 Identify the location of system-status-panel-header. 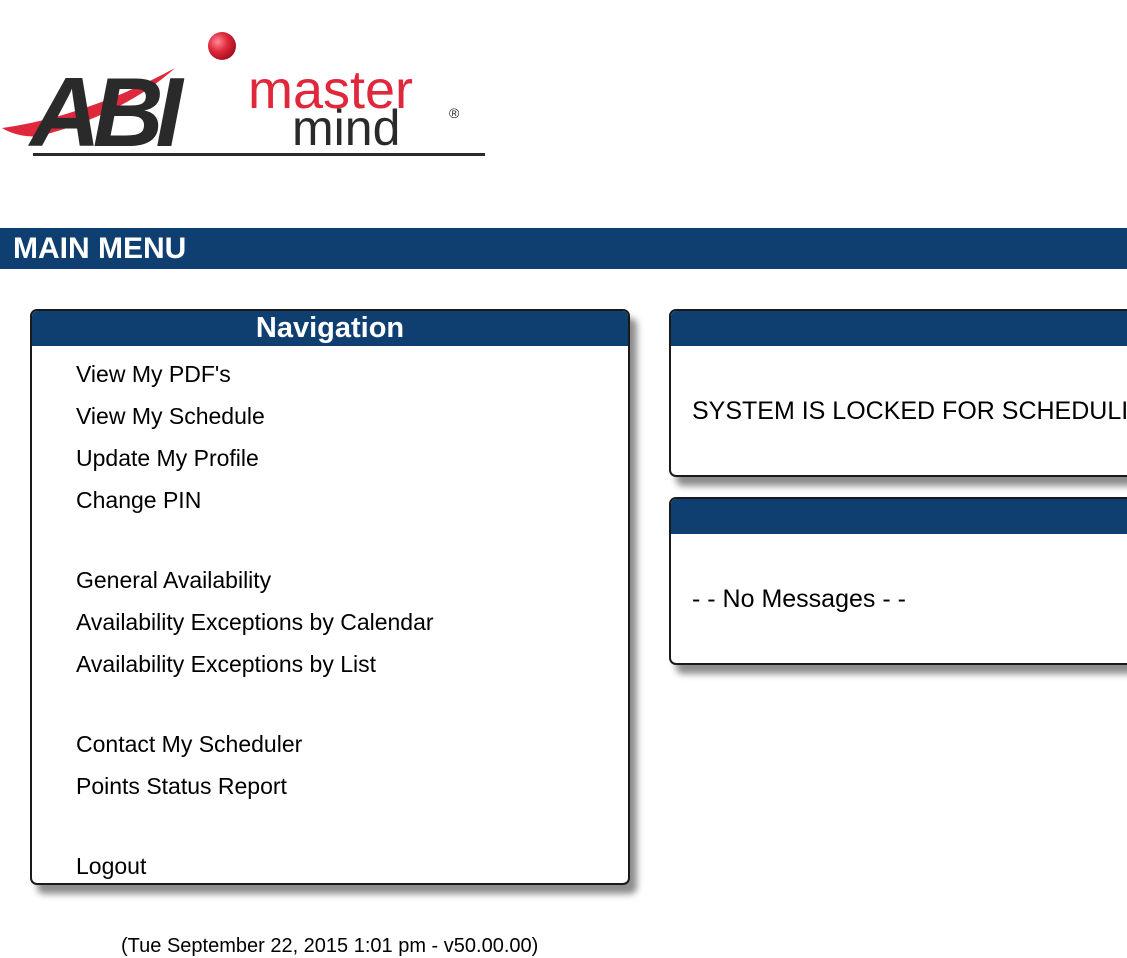
(899, 328).